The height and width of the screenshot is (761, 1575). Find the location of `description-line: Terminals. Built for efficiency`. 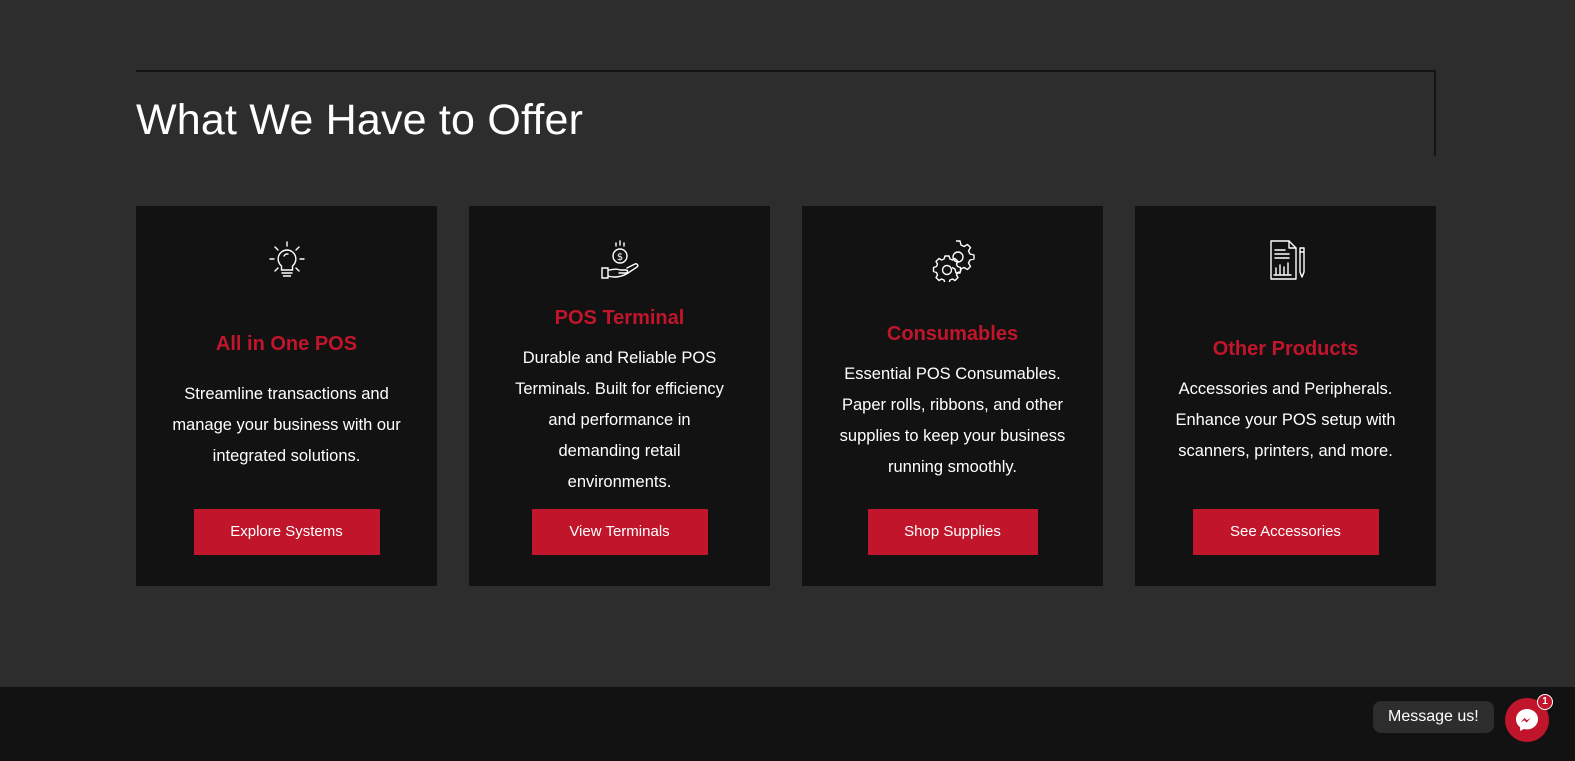

description-line: Terminals. Built for efficiency is located at coordinates (619, 389).